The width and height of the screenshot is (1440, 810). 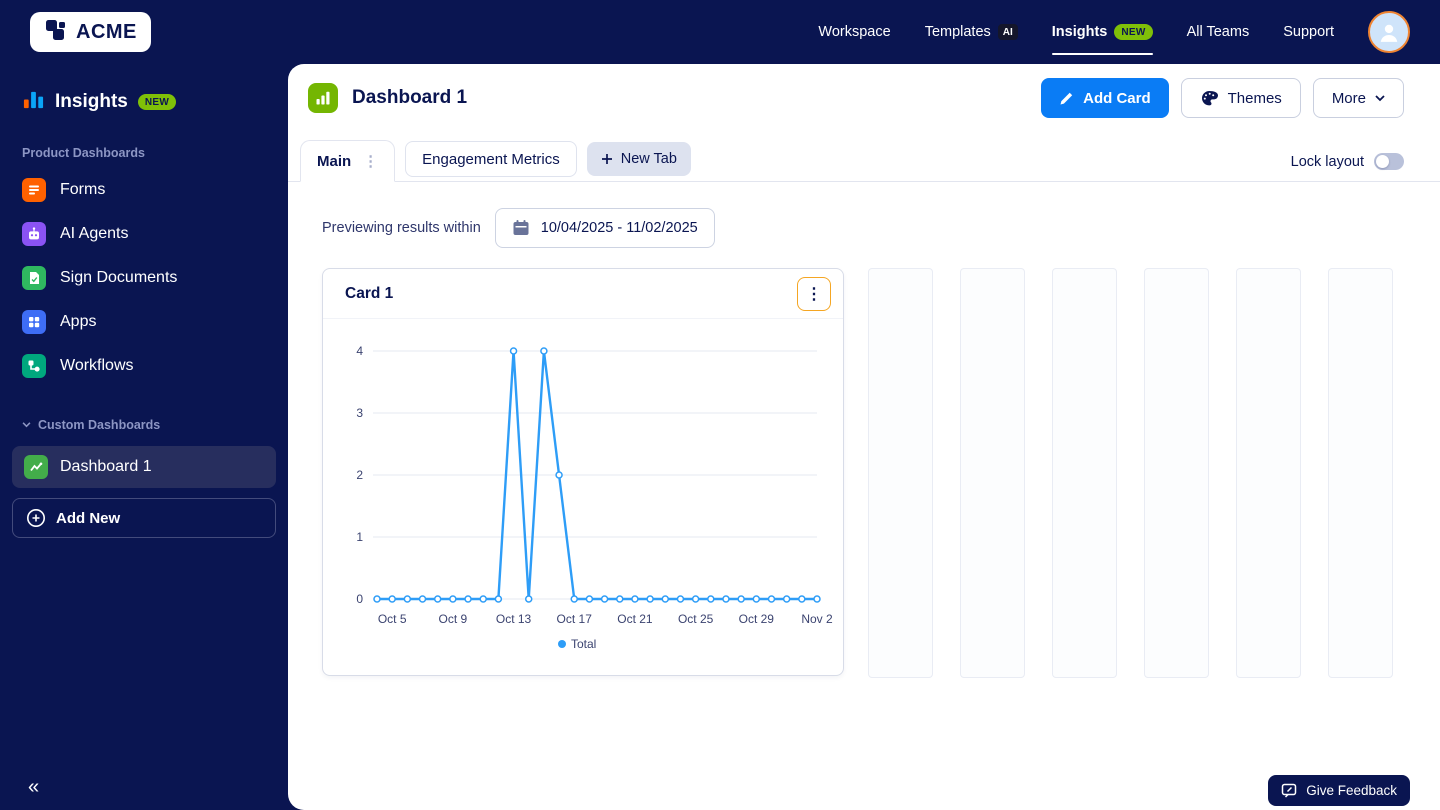 What do you see at coordinates (144, 467) in the screenshot?
I see `sidebar-item-dashboard-1: Dashboard 1` at bounding box center [144, 467].